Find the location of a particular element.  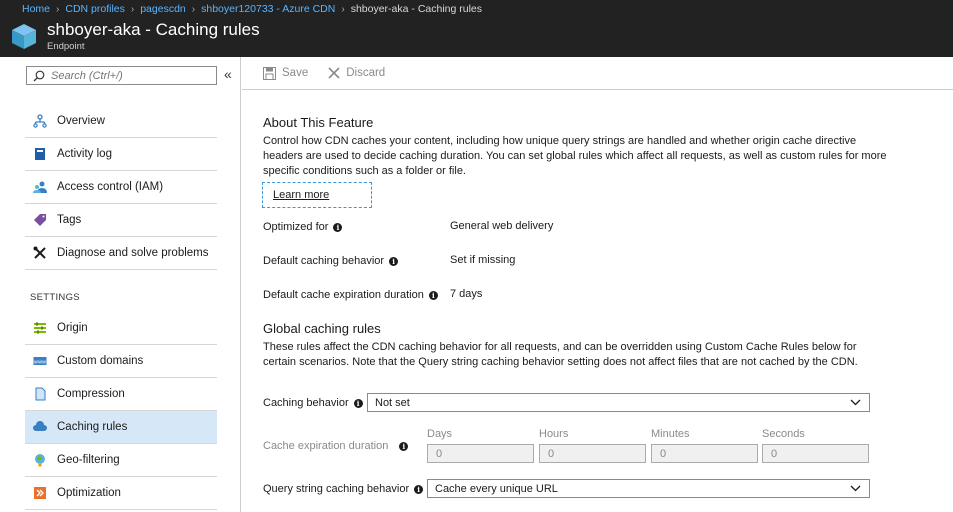

nav-item-label: Origin is located at coordinates (72, 328).